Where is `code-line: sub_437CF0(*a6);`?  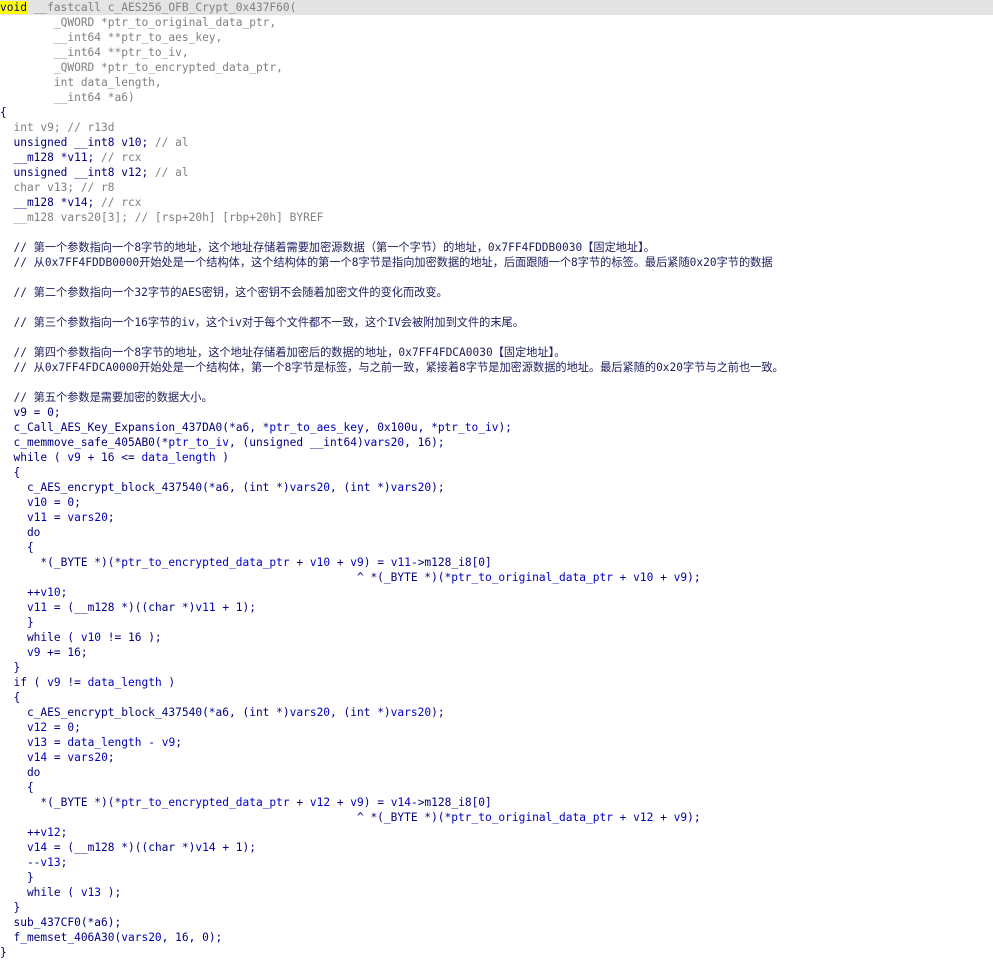 code-line: sub_437CF0(*a6); is located at coordinates (496, 922).